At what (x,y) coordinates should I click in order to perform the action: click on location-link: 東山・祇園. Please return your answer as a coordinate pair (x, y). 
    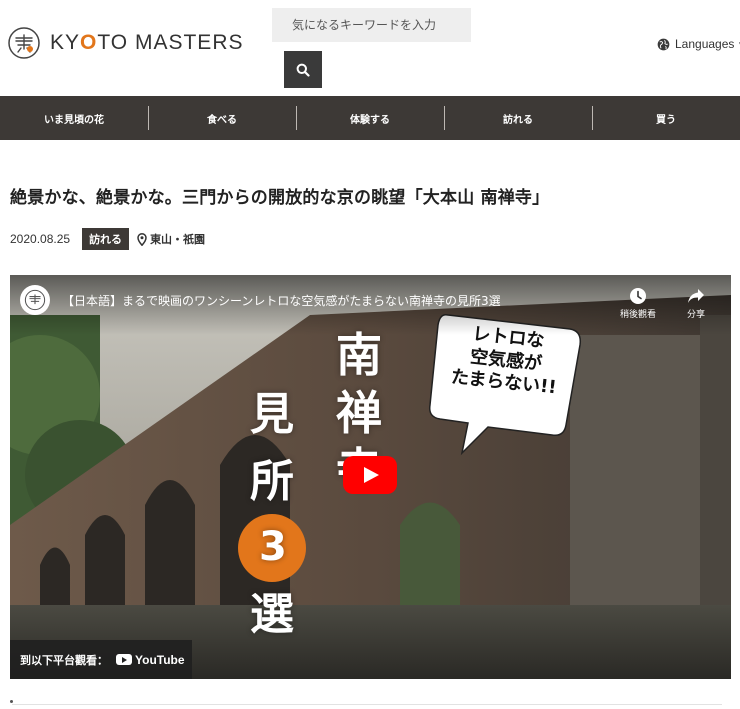
    Looking at the image, I should click on (171, 239).